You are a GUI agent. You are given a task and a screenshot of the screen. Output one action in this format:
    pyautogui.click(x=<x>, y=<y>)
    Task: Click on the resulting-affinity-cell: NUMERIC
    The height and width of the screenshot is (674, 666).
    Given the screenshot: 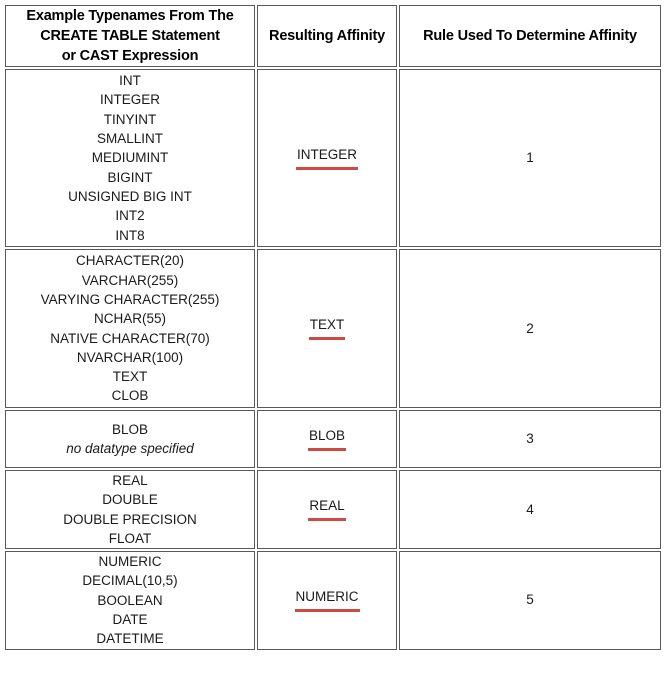 What is the action you would take?
    pyautogui.click(x=327, y=600)
    